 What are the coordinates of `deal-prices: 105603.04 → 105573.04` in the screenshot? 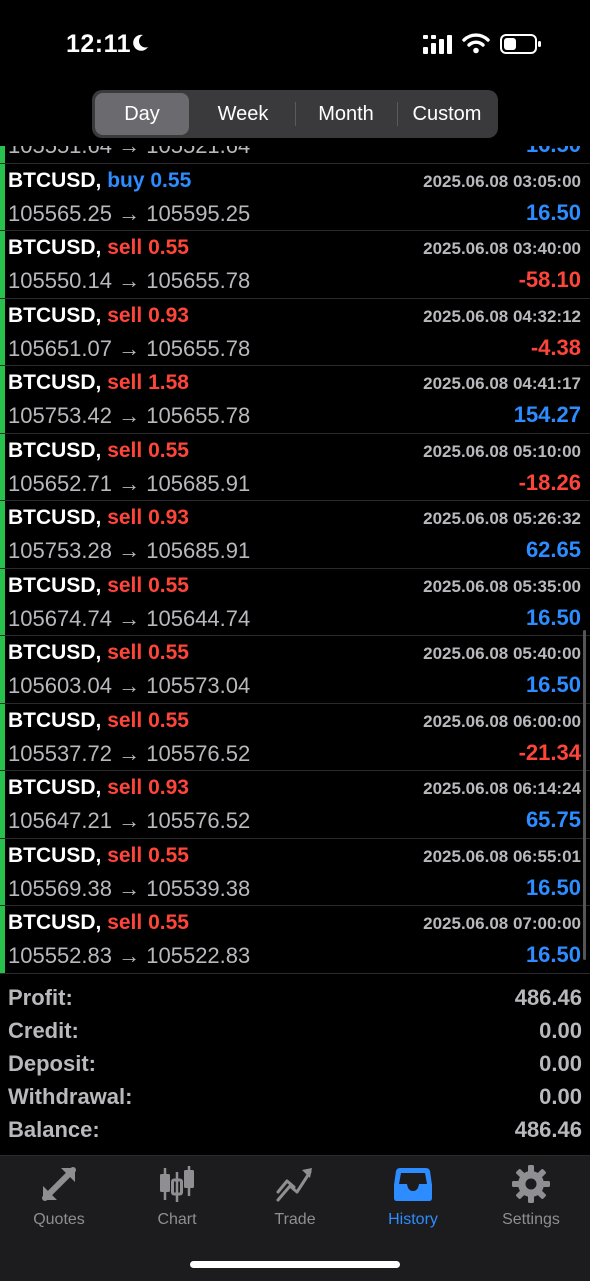 It's located at (129, 686).